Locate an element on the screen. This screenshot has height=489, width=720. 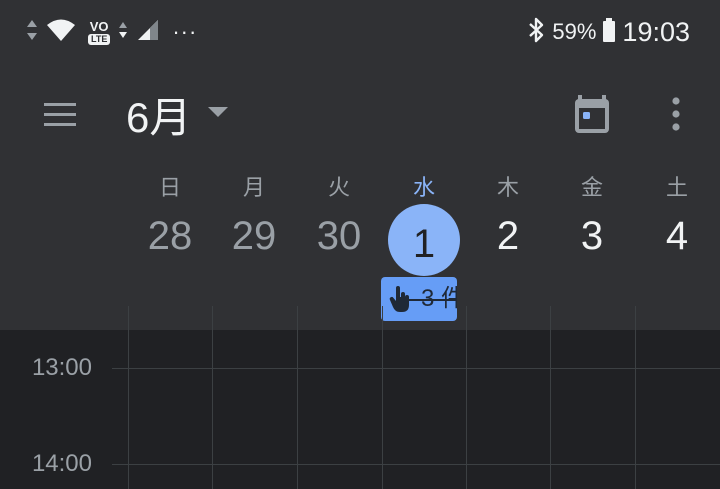
day-of-week: 土 is located at coordinates (676, 187).